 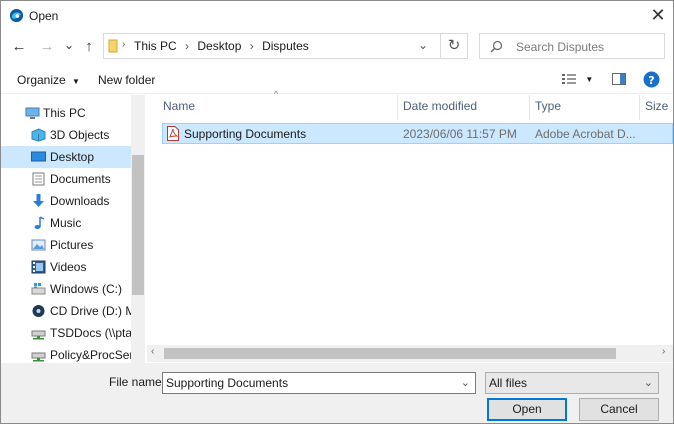 I want to click on column-header-name: Name, so click(x=179, y=109).